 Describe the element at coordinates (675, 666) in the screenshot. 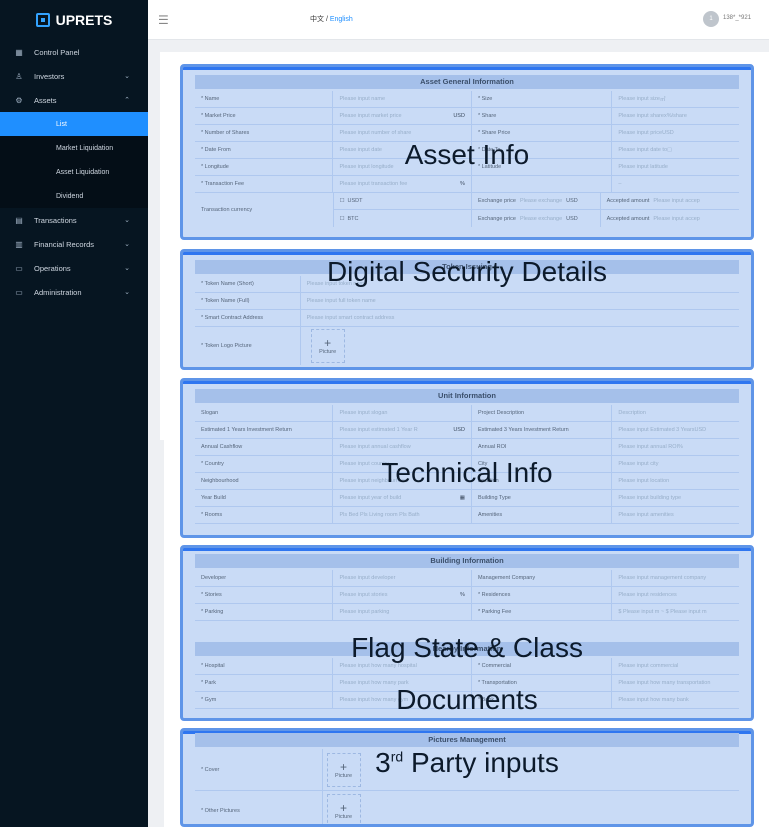

I see `nearby-field-input: Please input commercial` at that location.